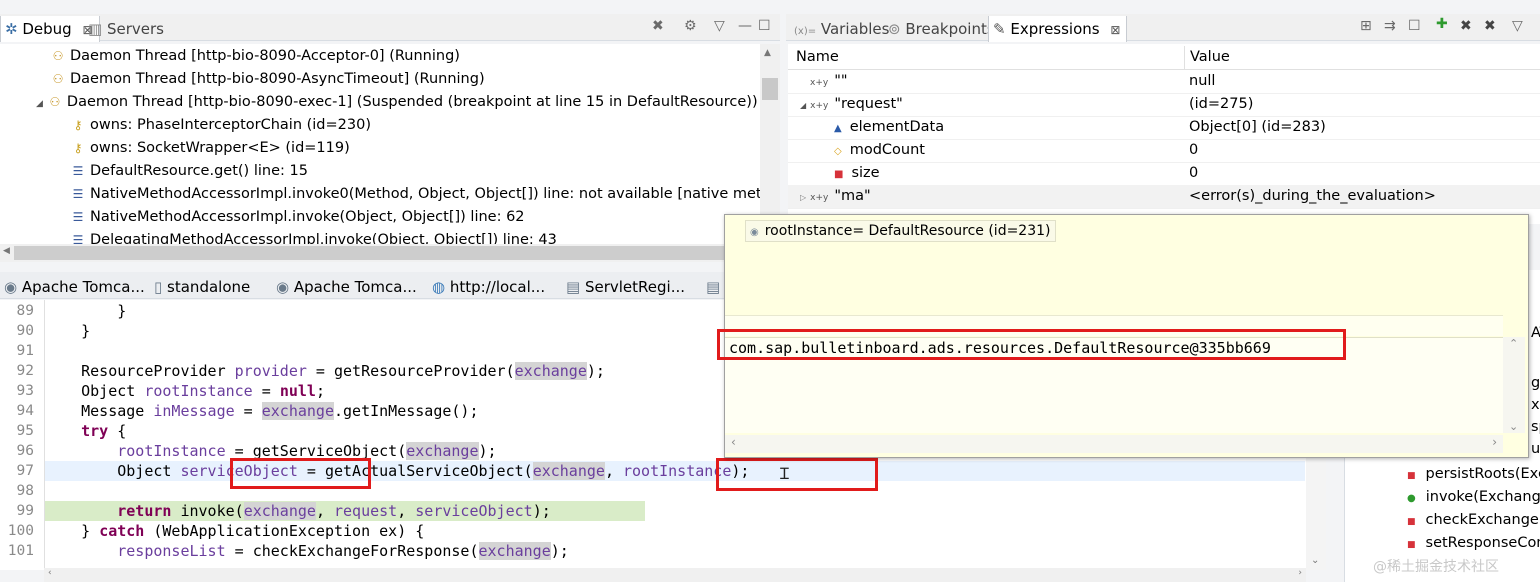 This screenshot has width=1540, height=582. What do you see at coordinates (127, 29) in the screenshot?
I see `tab-servers: ▥ Servers` at bounding box center [127, 29].